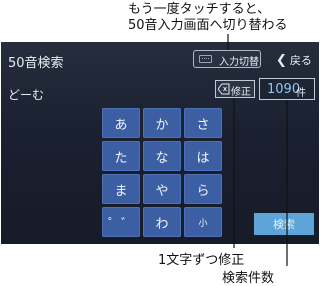 The image size is (320, 286). I want to click on count-callout: 検索件数, so click(248, 278).